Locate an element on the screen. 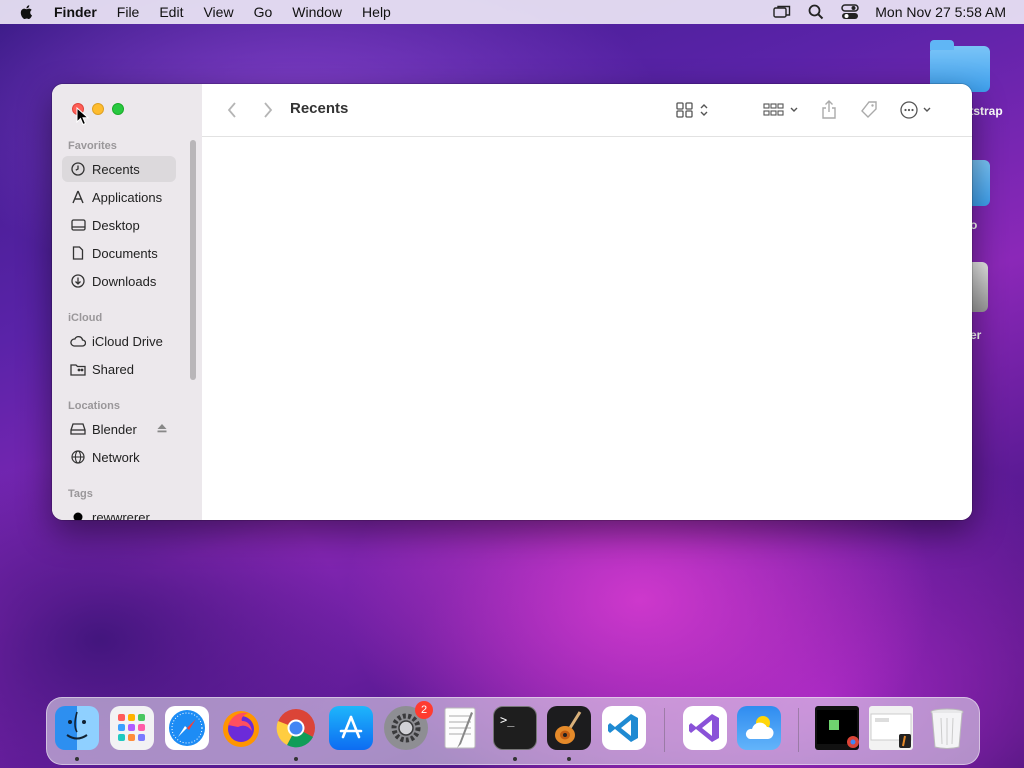  dock-safari is located at coordinates (187, 728).